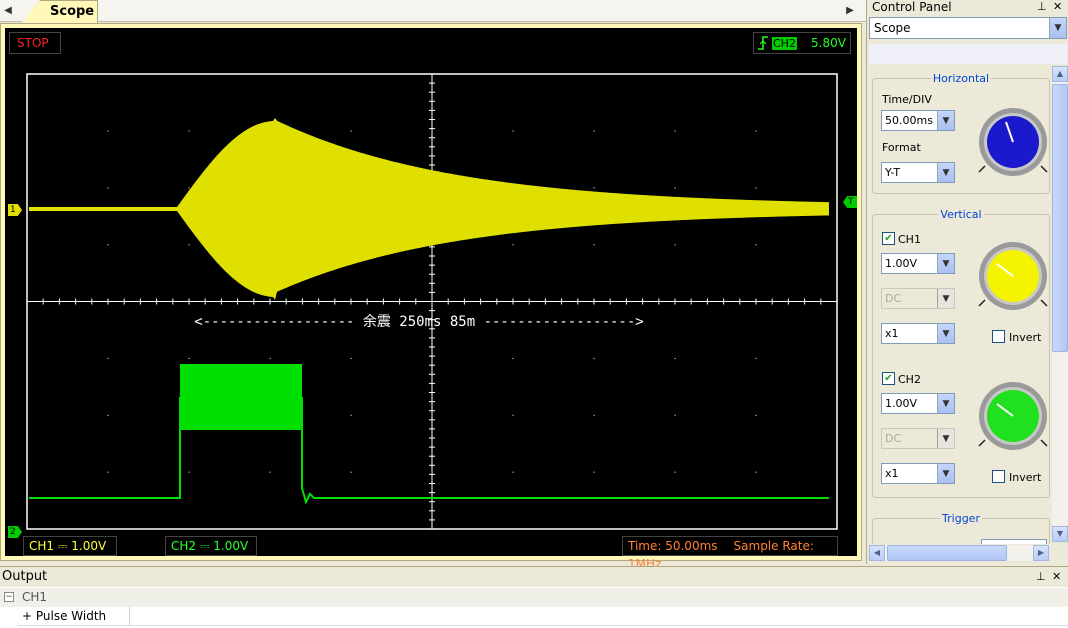 This screenshot has height=628, width=1068. I want to click on ch2-coupling-select: DC ▼, so click(918, 438).